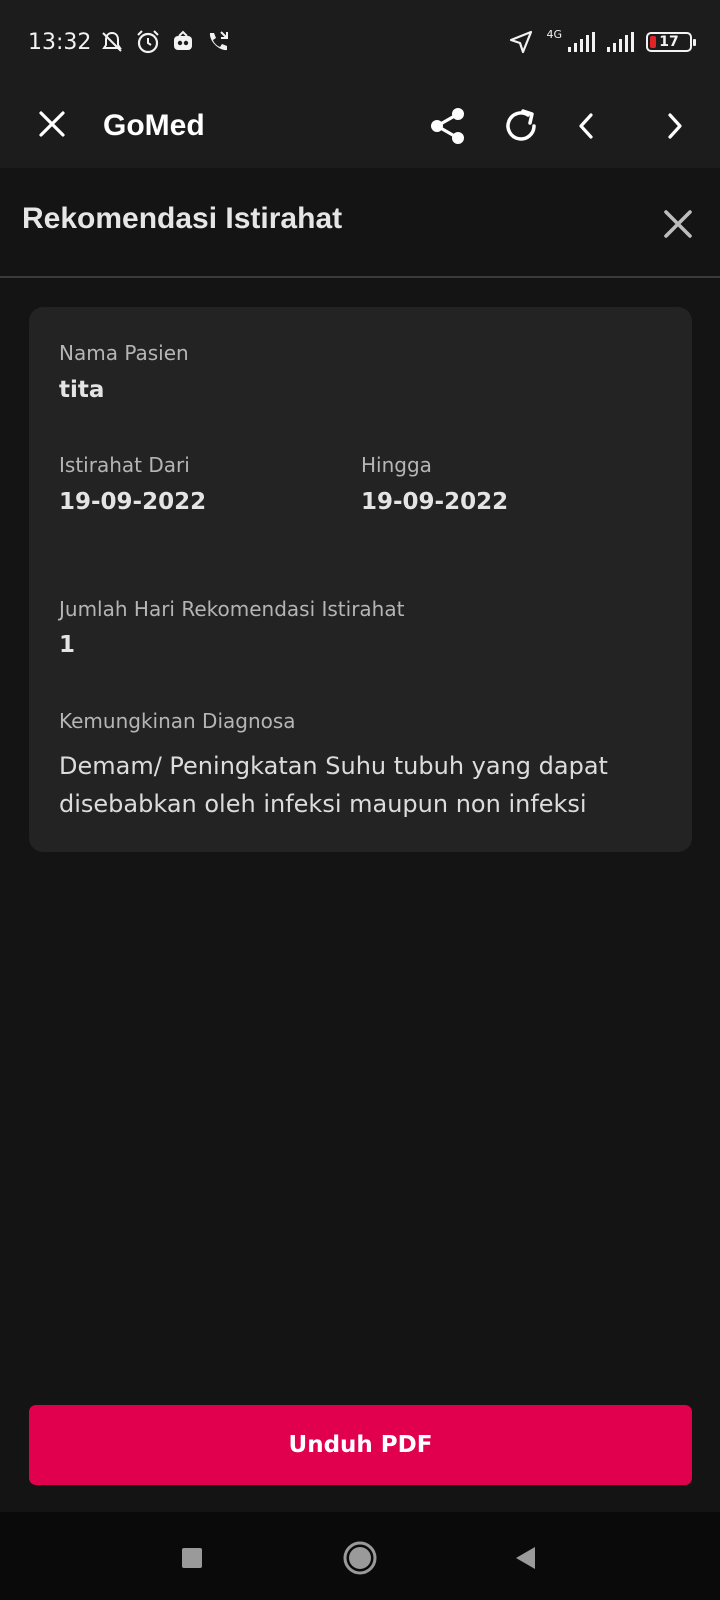 Image resolution: width=720 pixels, height=1600 pixels. I want to click on battery-fill, so click(653, 42).